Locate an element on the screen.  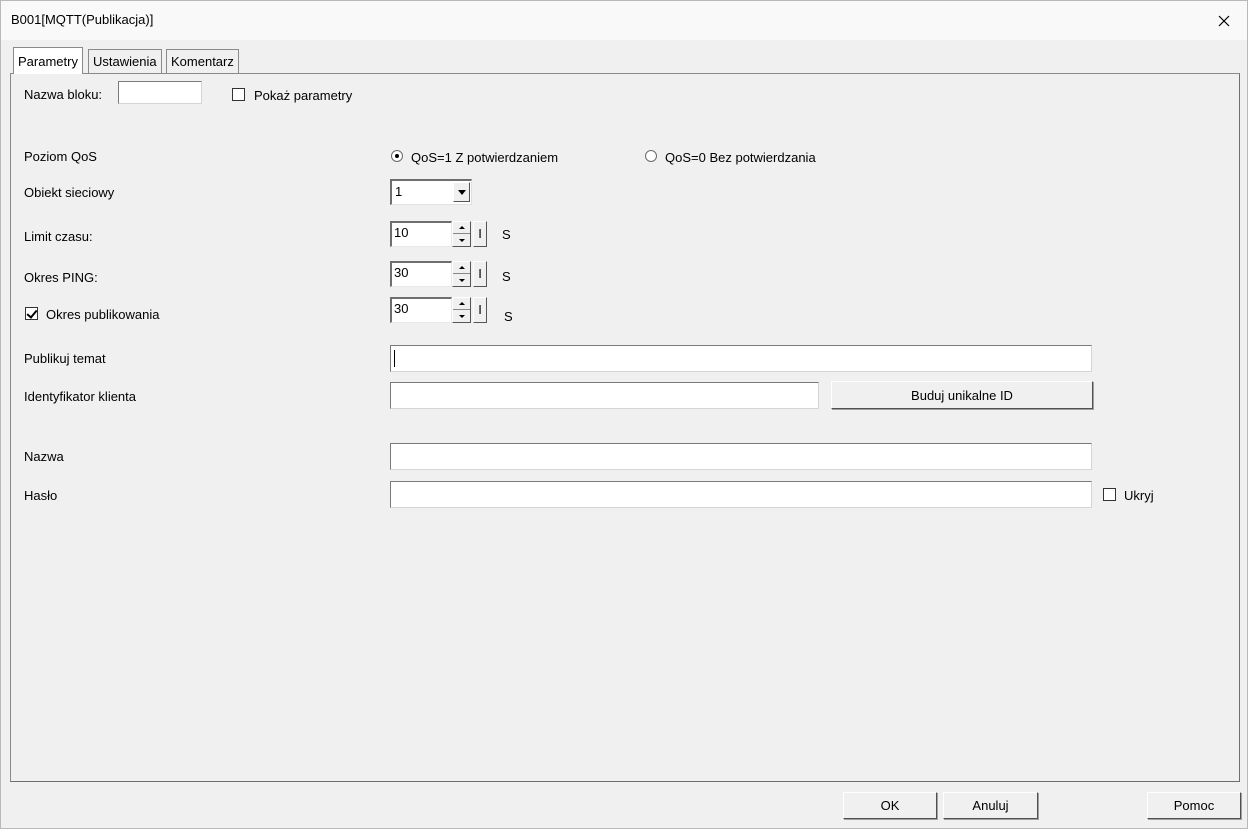
password-input is located at coordinates (741, 494).